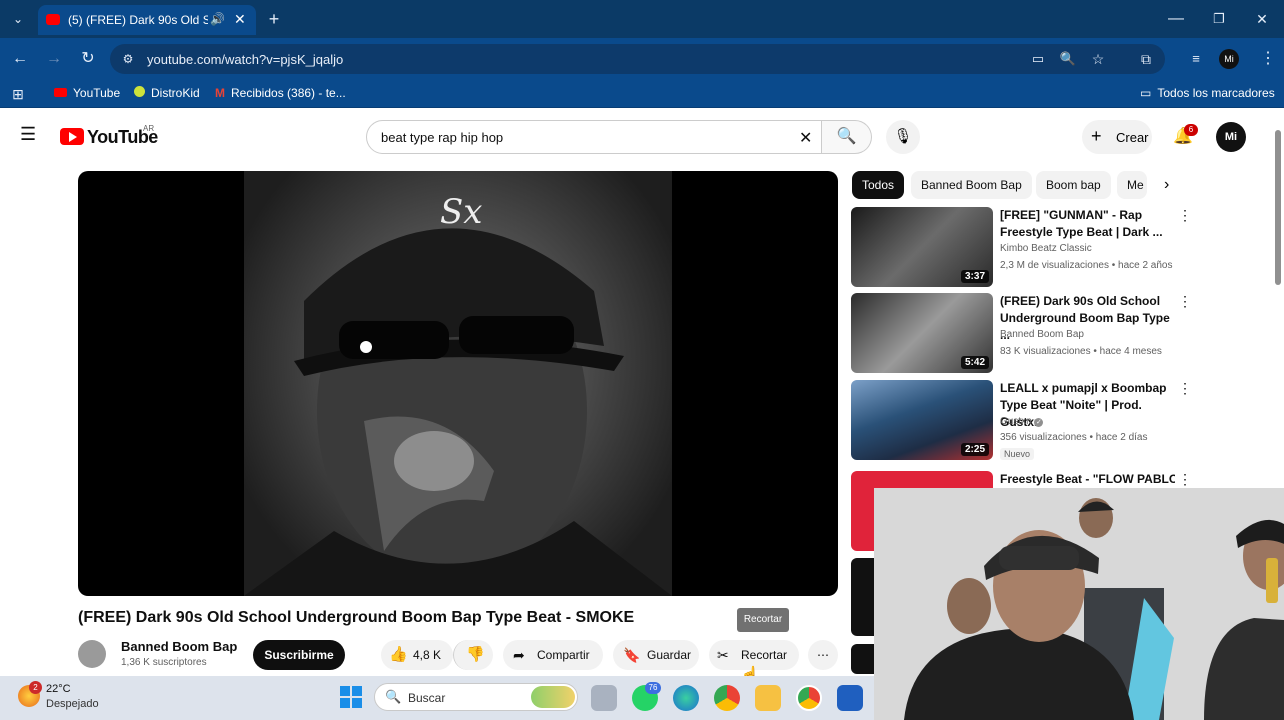 The image size is (1284, 720). I want to click on recommendation-thumbnail: 5:42, so click(922, 333).